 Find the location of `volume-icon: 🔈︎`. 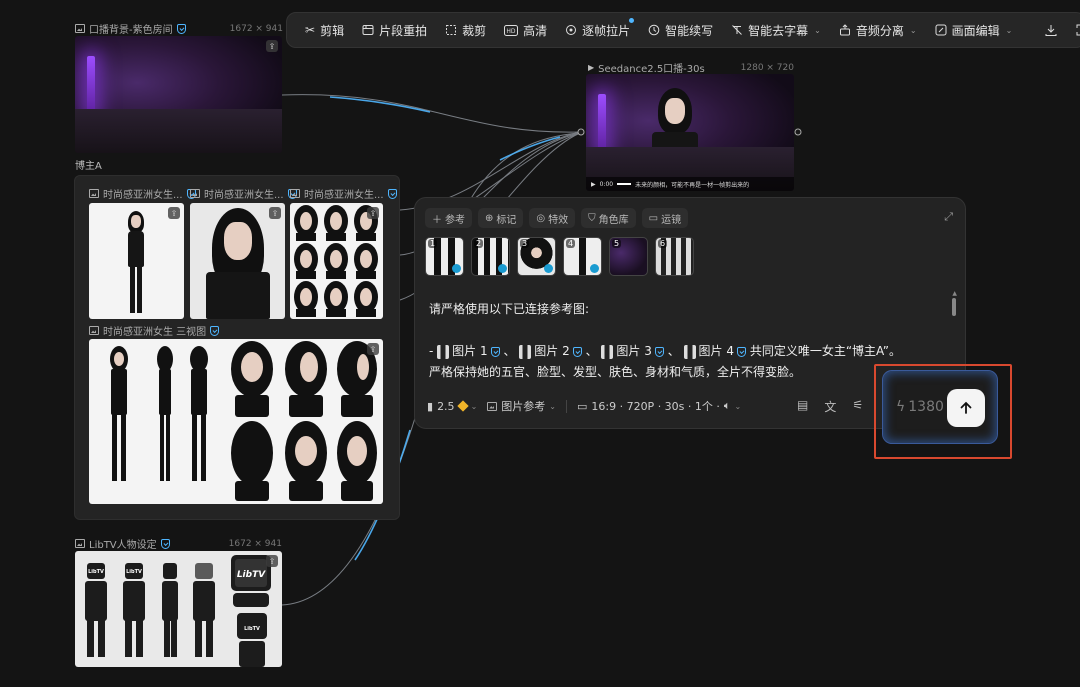

volume-icon: 🔈︎ is located at coordinates (727, 405).